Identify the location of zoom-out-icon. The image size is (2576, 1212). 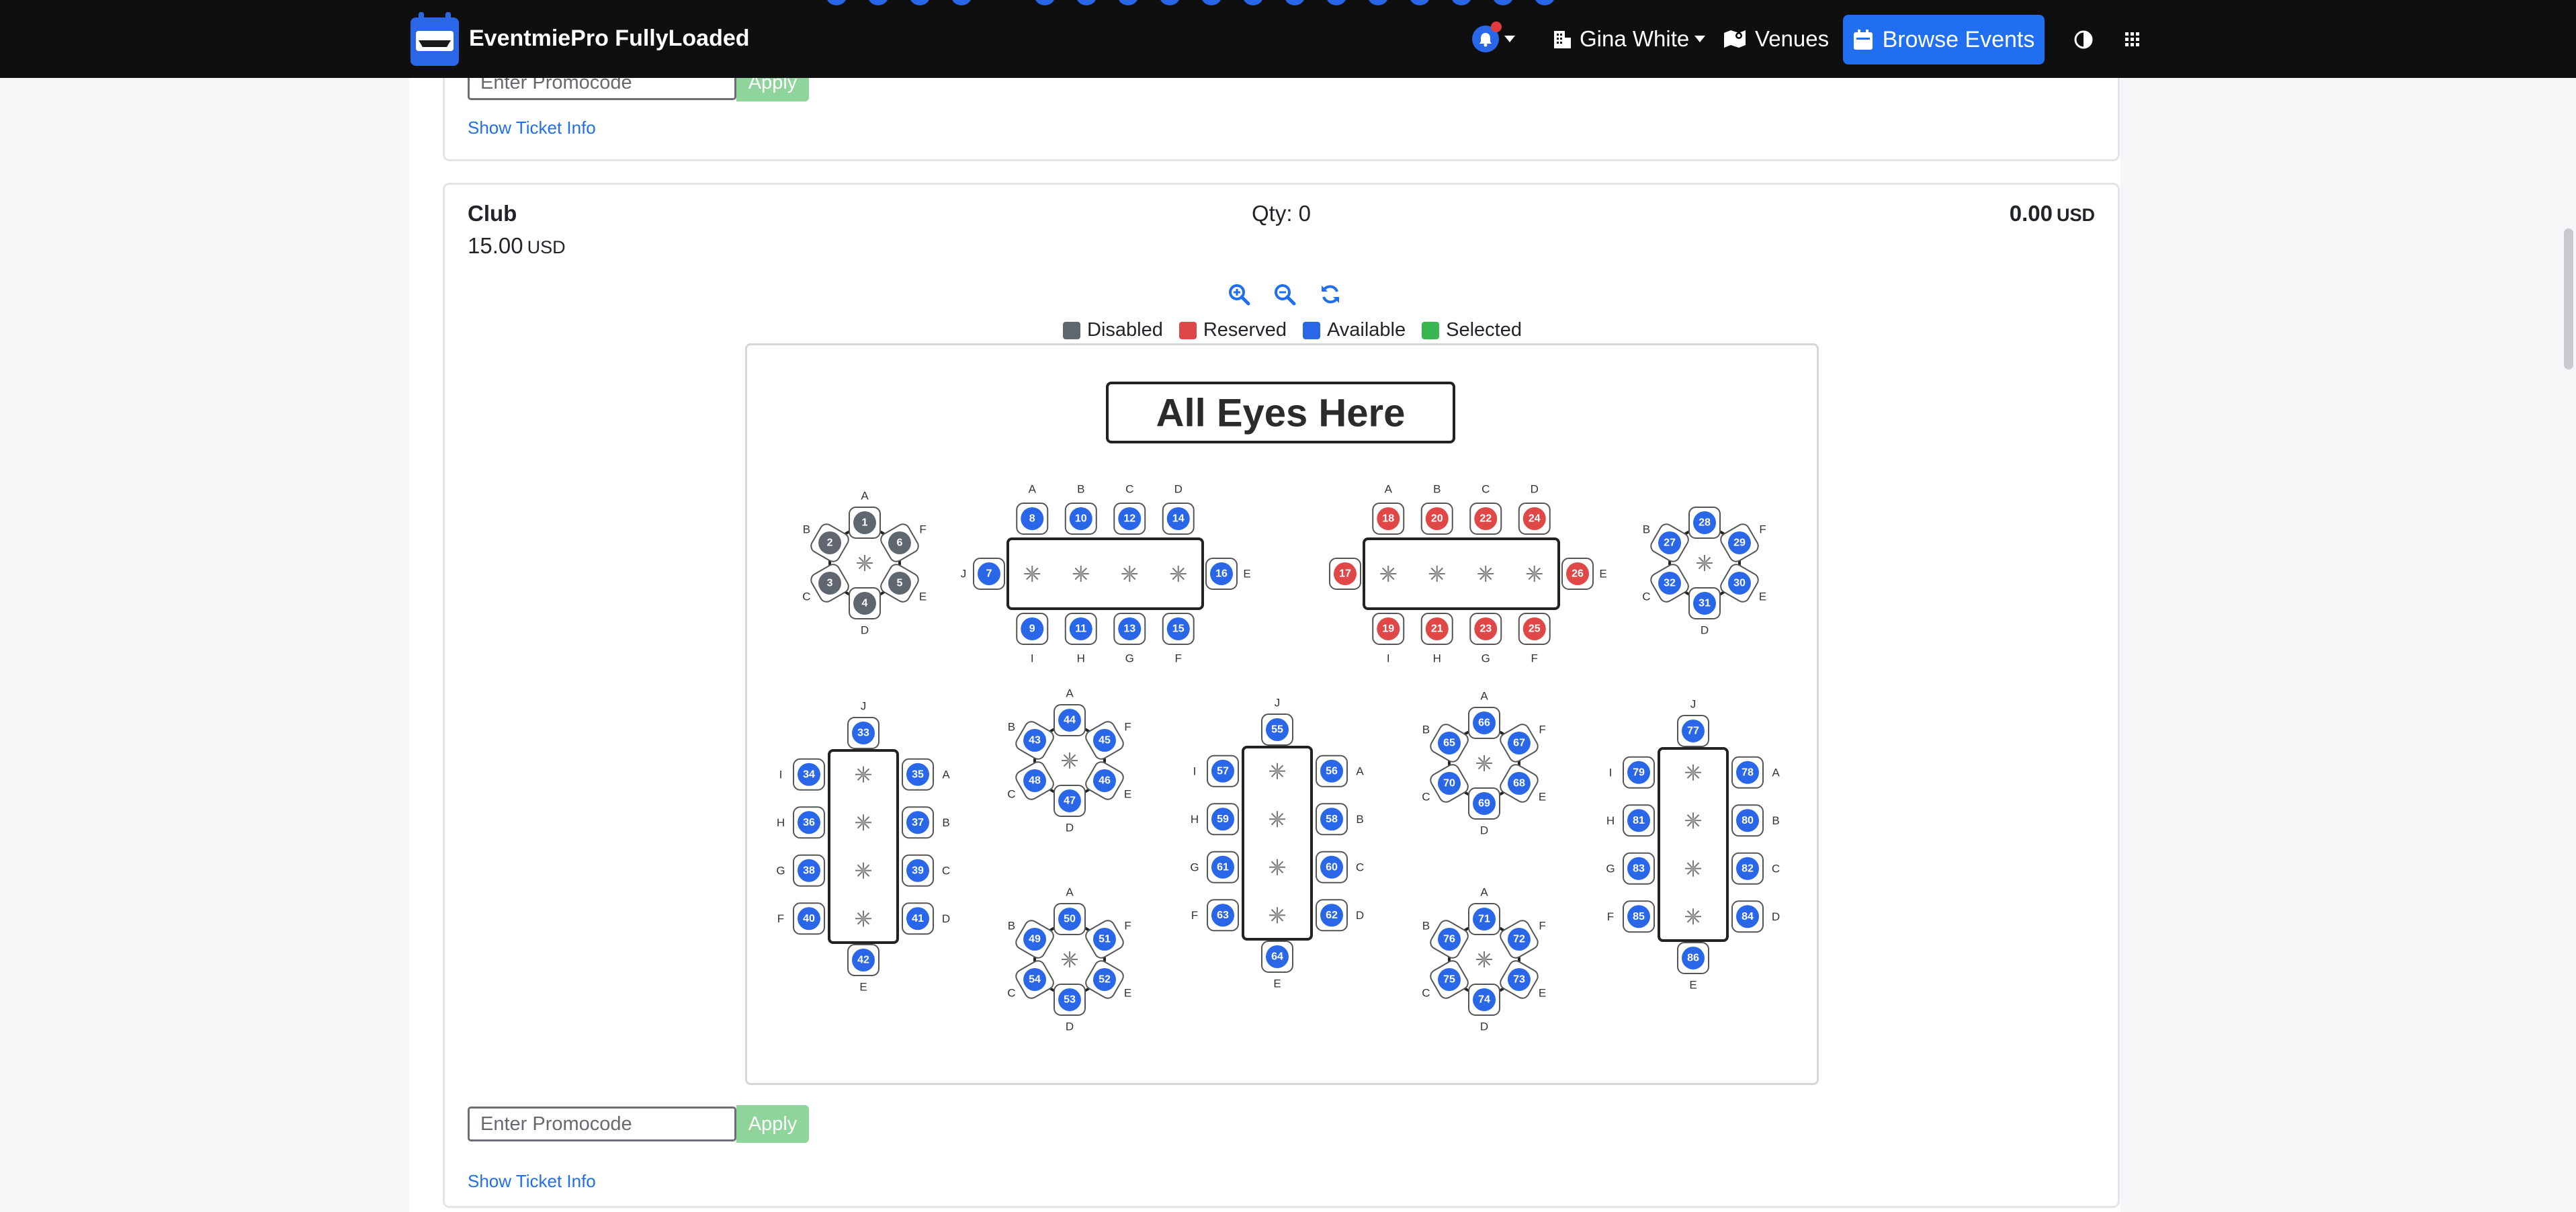
(1284, 294).